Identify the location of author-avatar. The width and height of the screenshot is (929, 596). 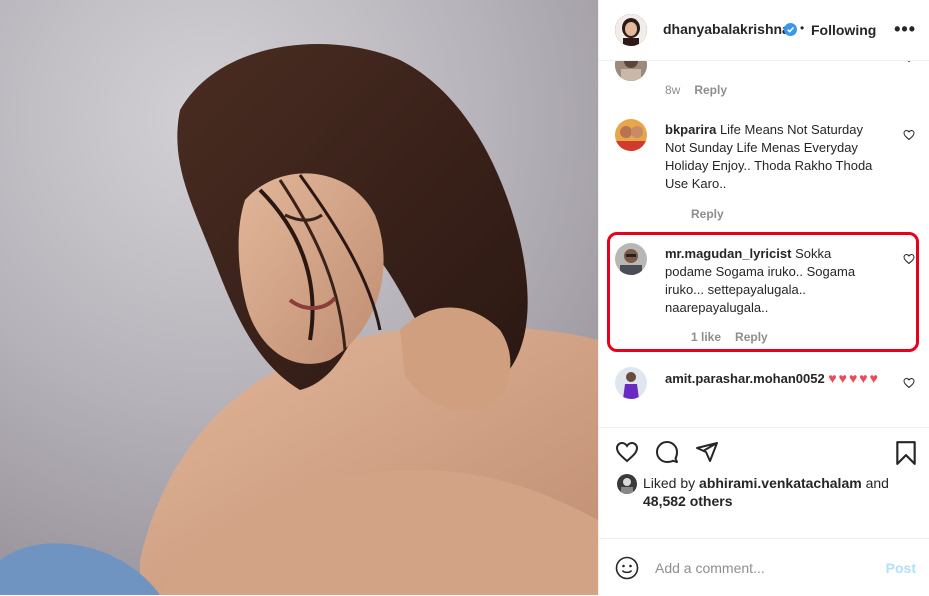
(631, 30).